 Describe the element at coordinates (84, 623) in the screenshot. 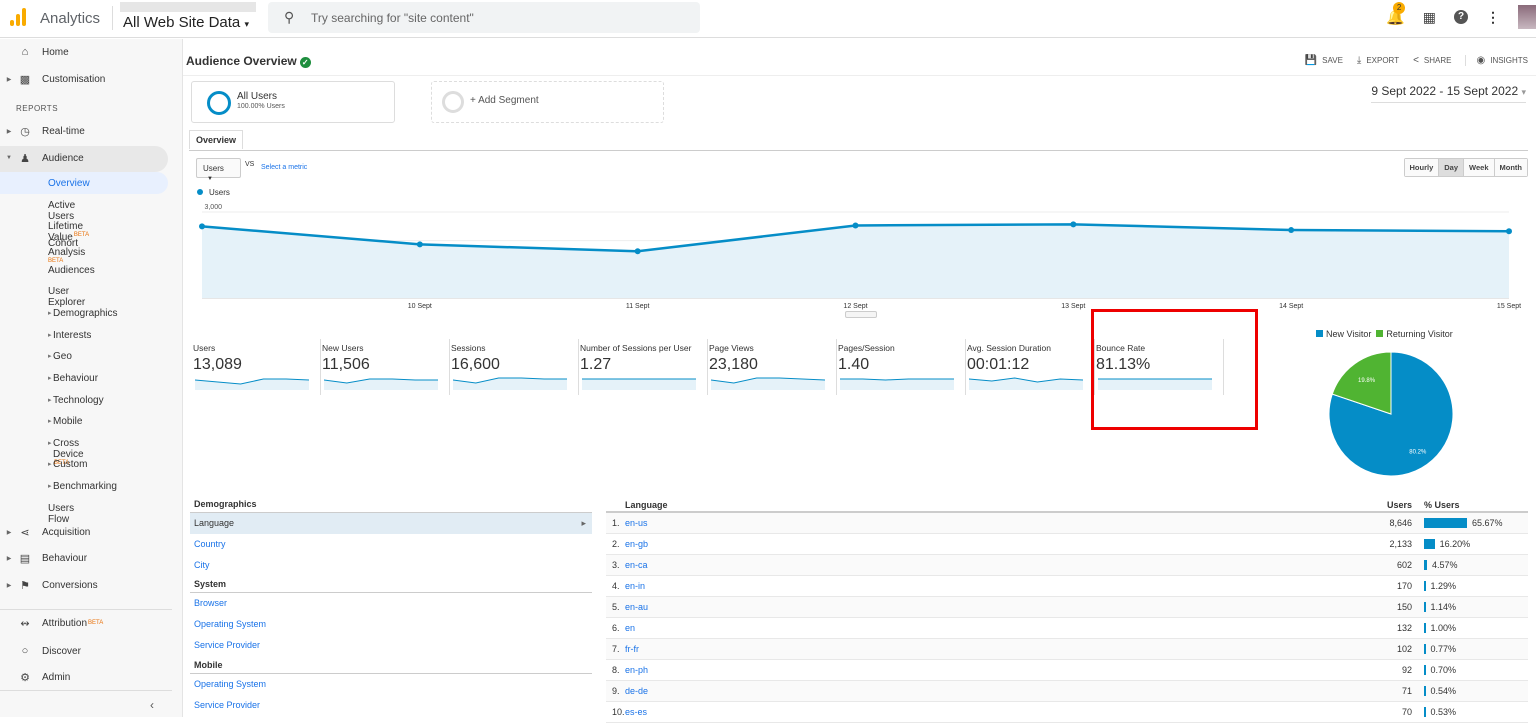

I see `sidebar-item-attribution: ↭ Attribution BETA` at that location.